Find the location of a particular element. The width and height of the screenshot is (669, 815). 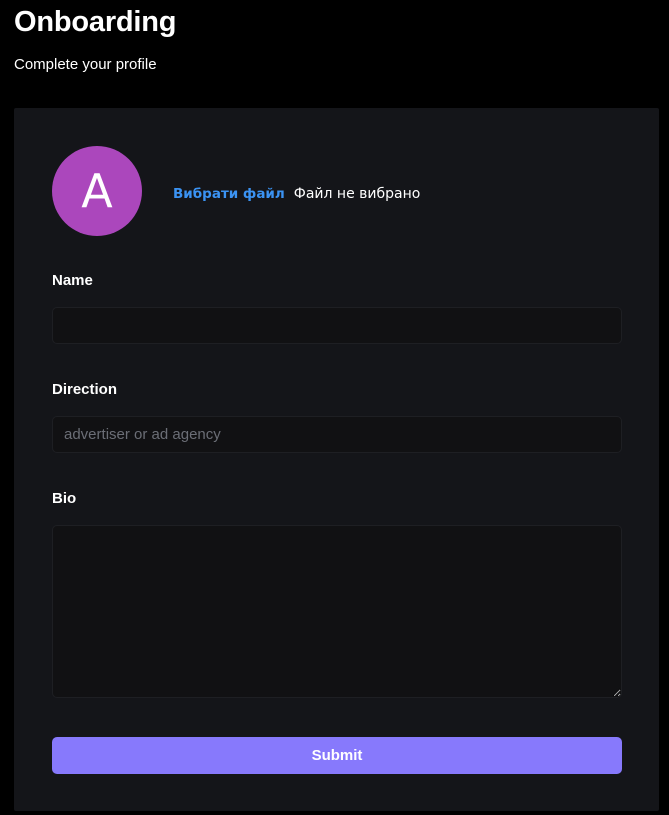

bio-label: Bio is located at coordinates (64, 498).